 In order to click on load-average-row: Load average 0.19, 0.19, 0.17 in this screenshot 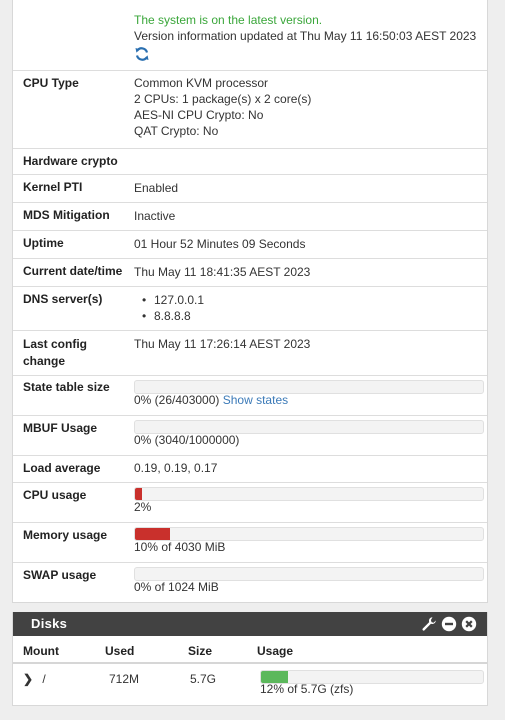, I will do `click(250, 469)`.